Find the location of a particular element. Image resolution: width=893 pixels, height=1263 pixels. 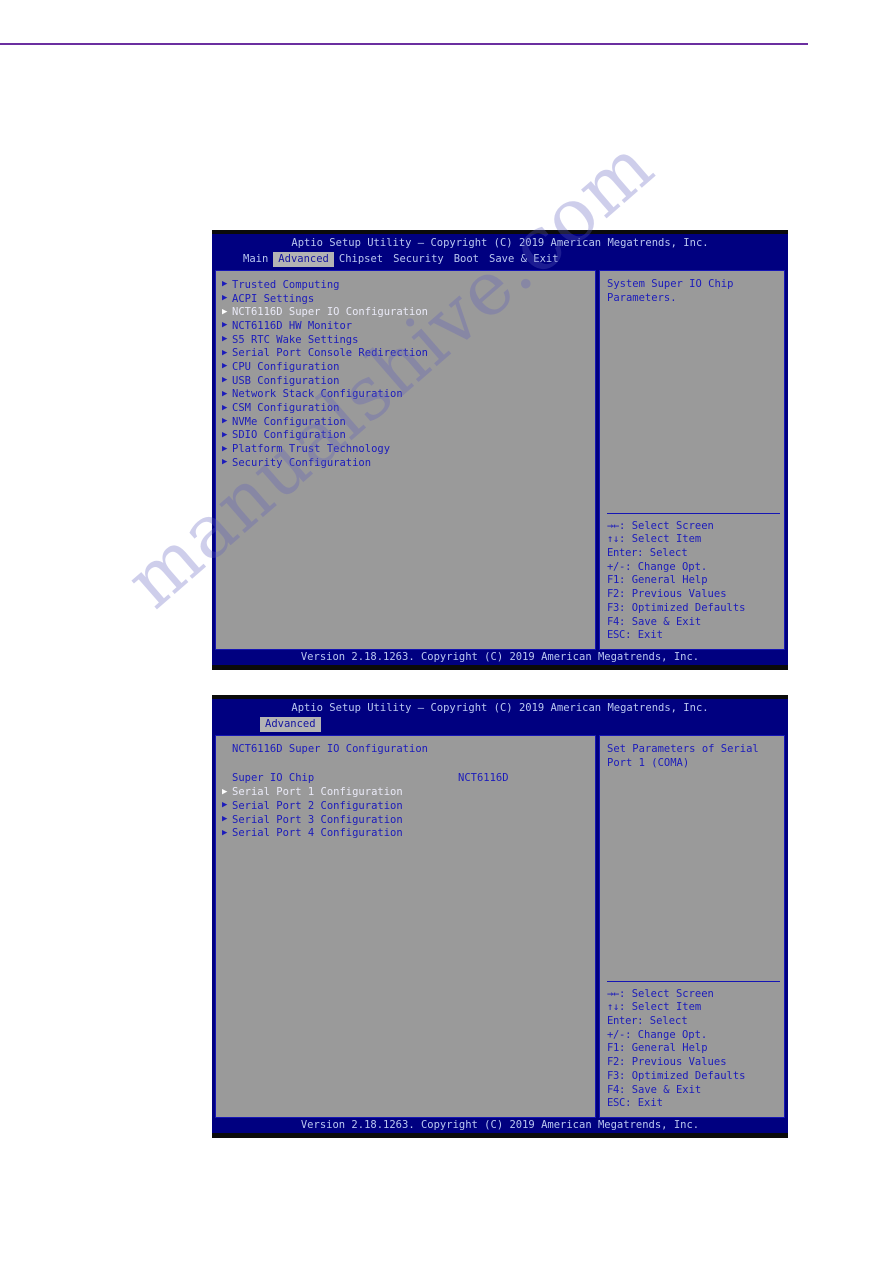

page-header-rule is located at coordinates (404, 44).